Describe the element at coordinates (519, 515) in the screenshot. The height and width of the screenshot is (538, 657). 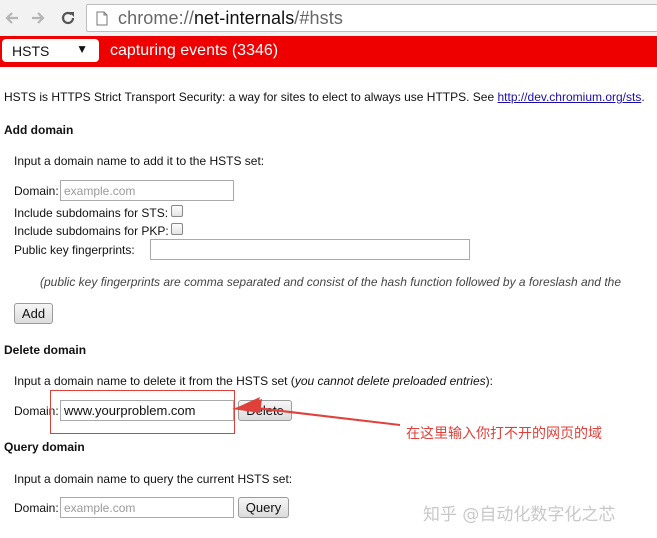
I see `watermark: 知乎 @自动化数字化之芯` at that location.